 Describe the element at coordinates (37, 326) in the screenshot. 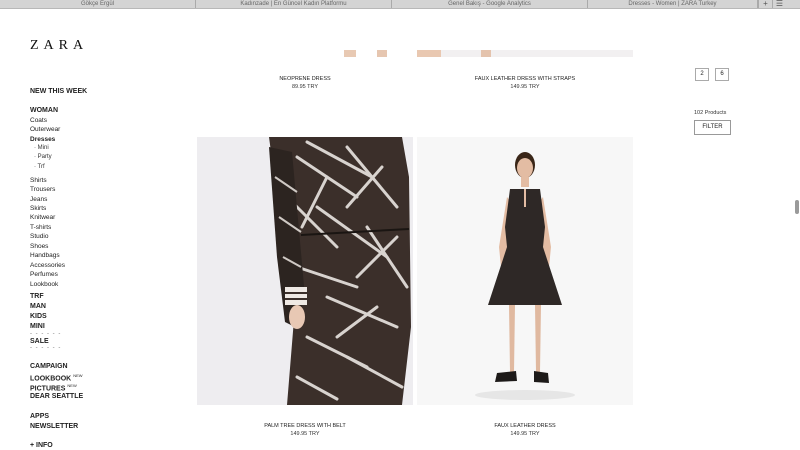

I see `nav-mini: MINI` at that location.